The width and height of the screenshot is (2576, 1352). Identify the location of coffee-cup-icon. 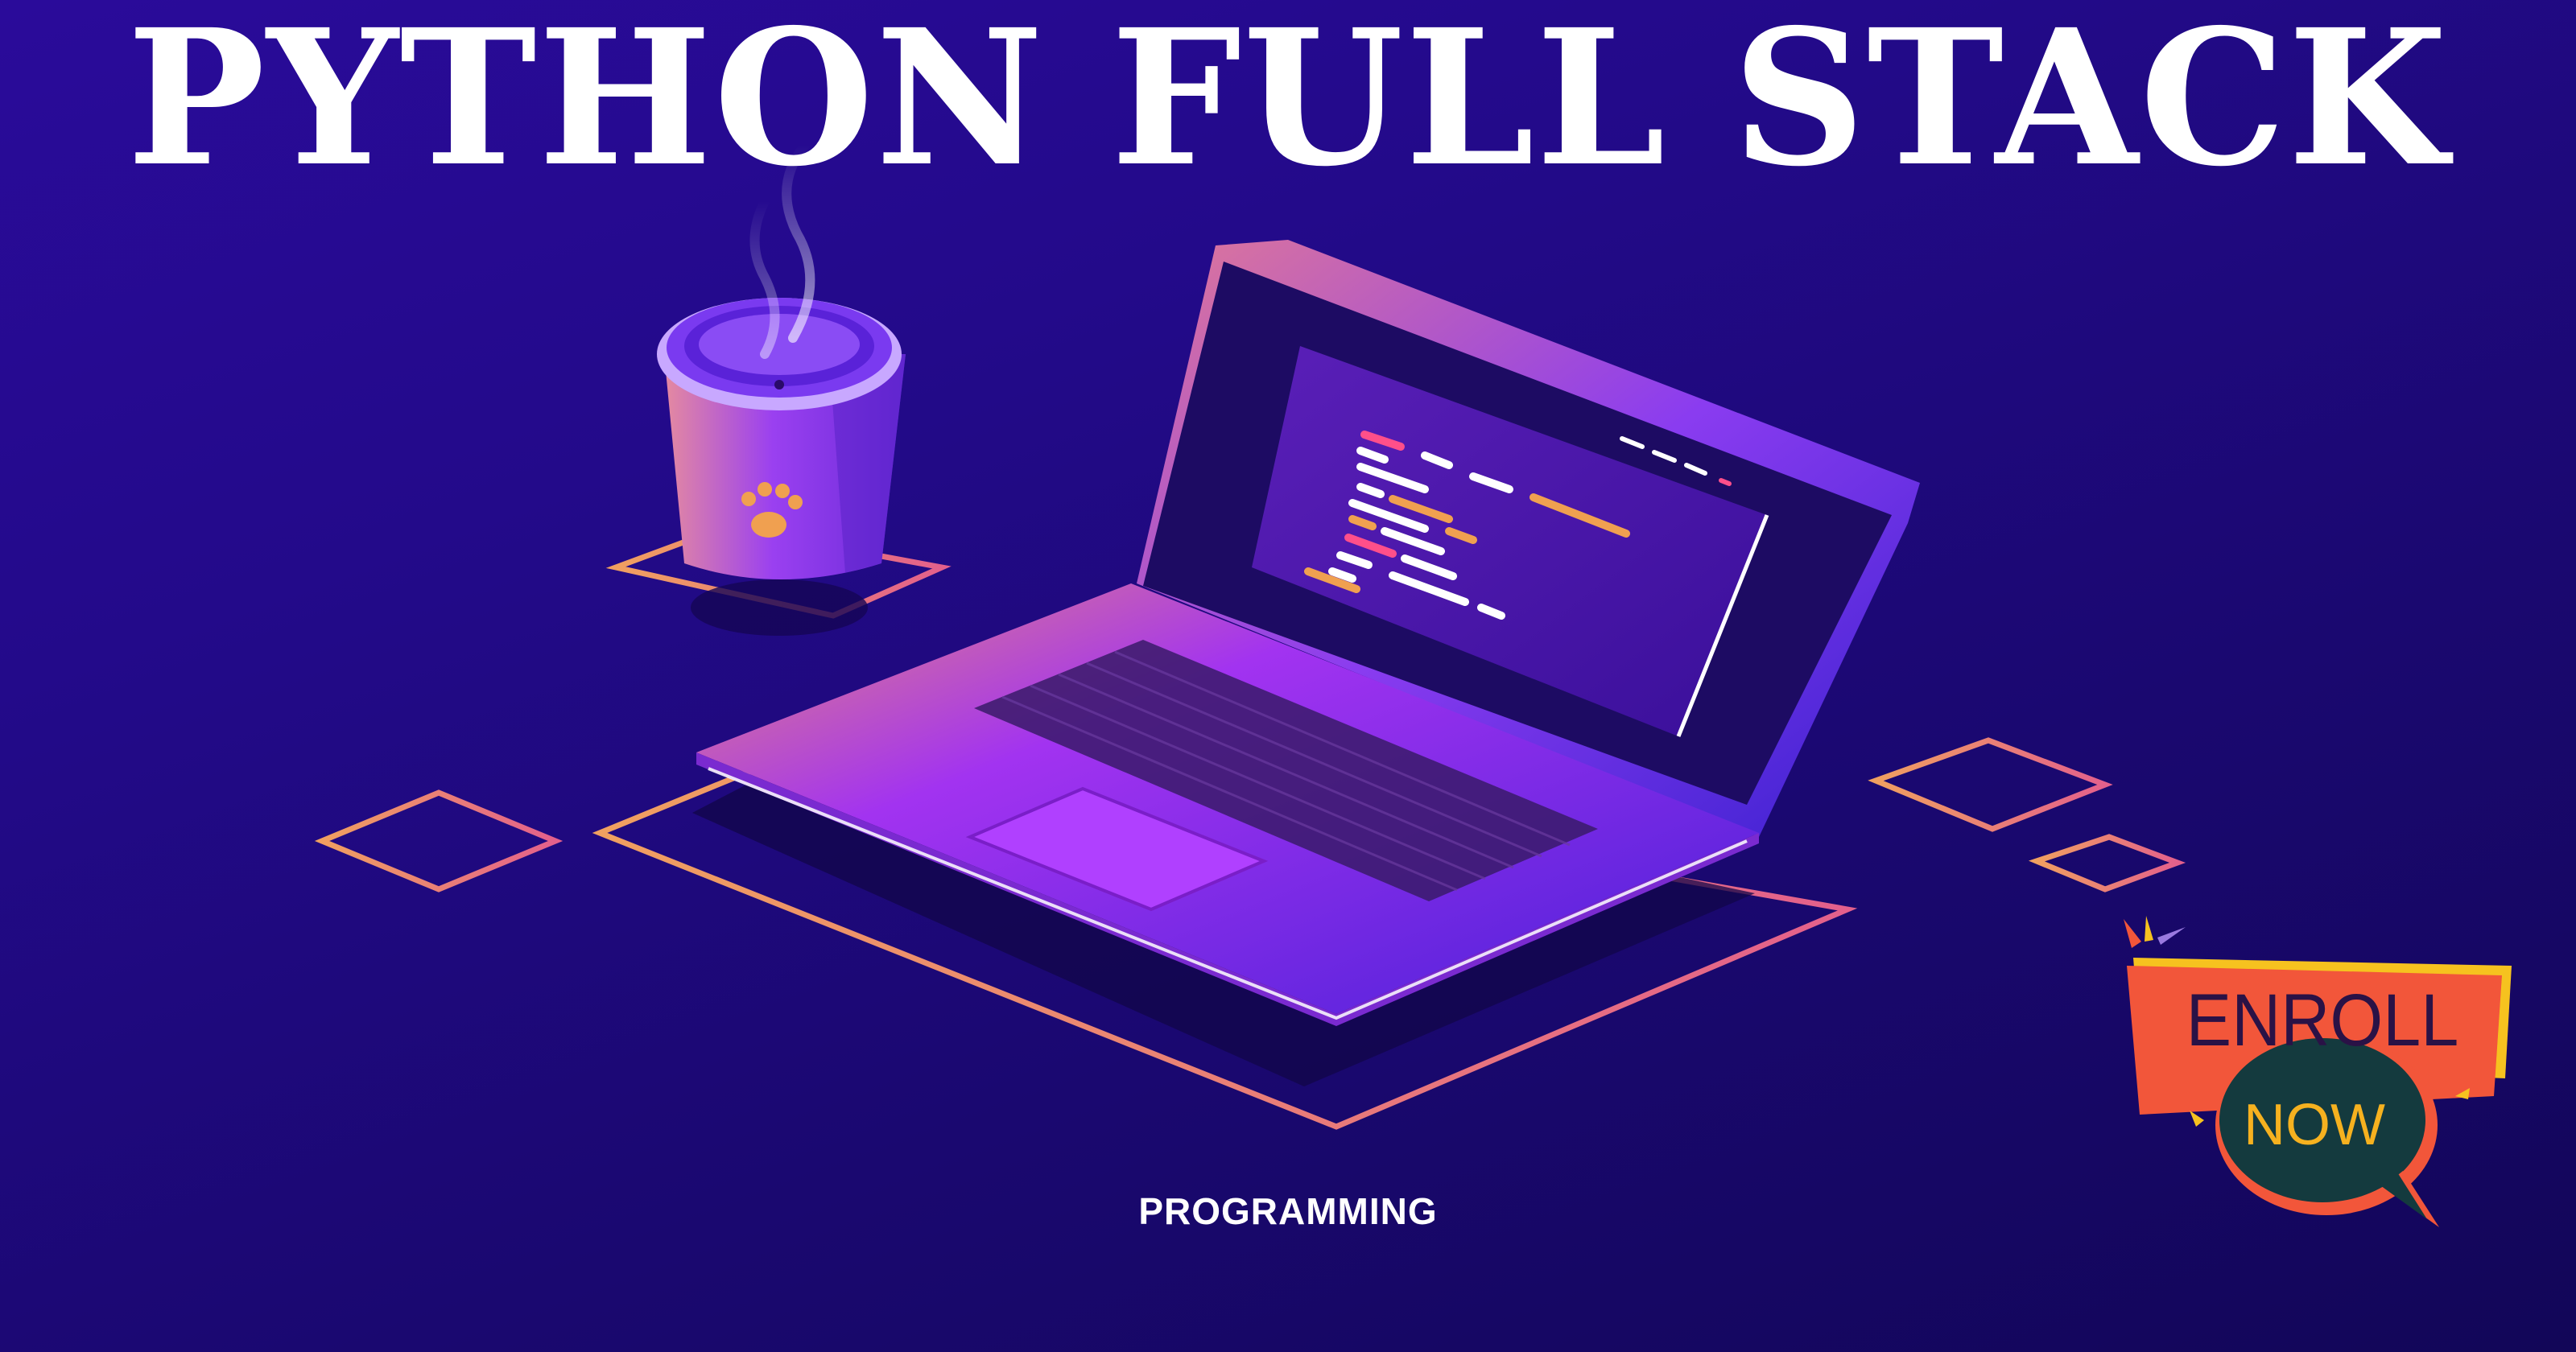
(781, 388).